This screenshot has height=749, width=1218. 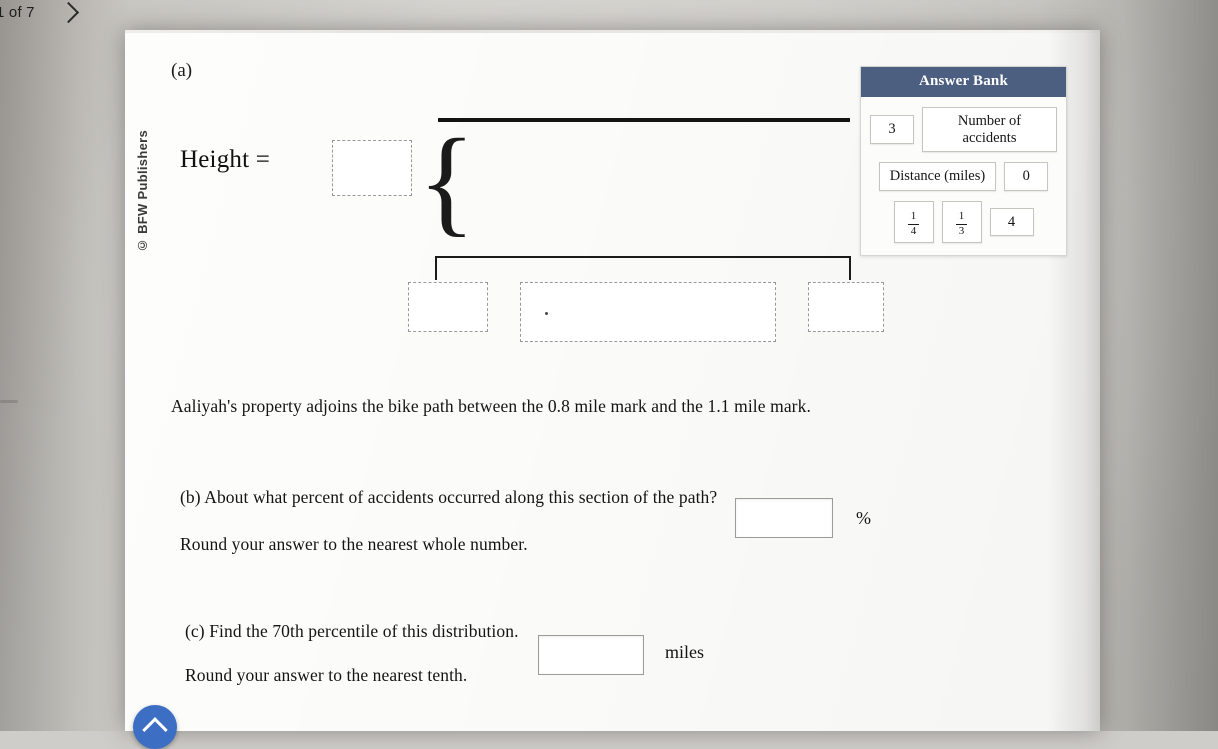 I want to click on multiplication-dot, so click(x=546, y=313).